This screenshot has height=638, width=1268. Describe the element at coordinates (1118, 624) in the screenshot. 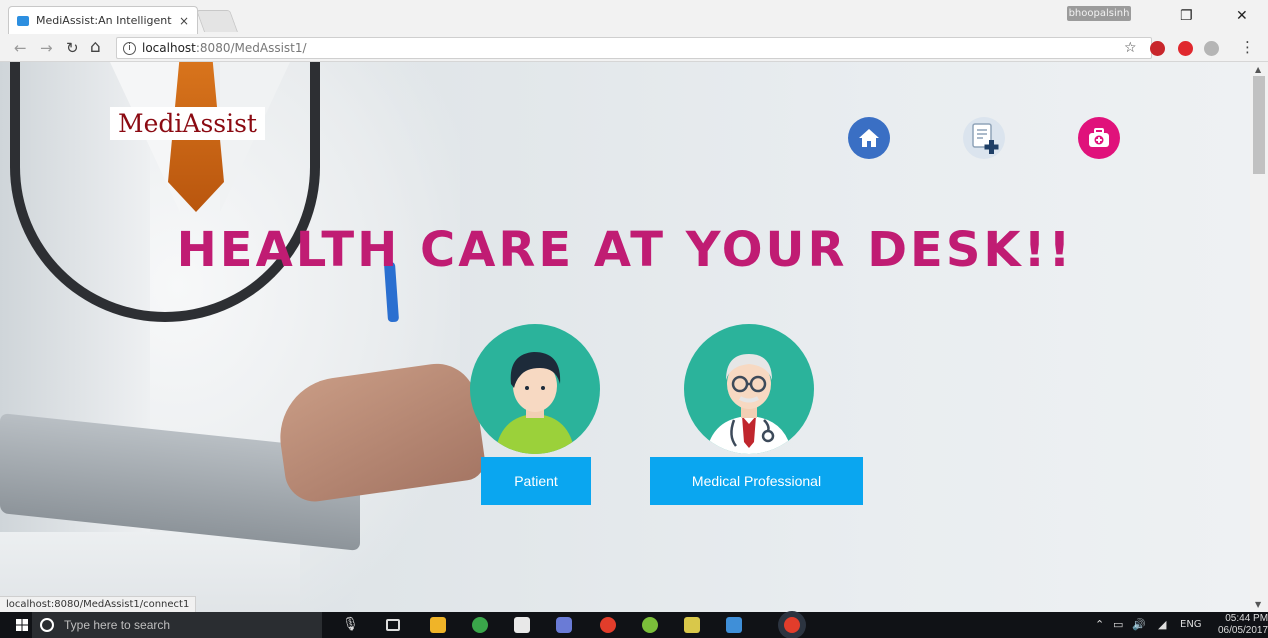

I see `battery-icon: ▭` at that location.